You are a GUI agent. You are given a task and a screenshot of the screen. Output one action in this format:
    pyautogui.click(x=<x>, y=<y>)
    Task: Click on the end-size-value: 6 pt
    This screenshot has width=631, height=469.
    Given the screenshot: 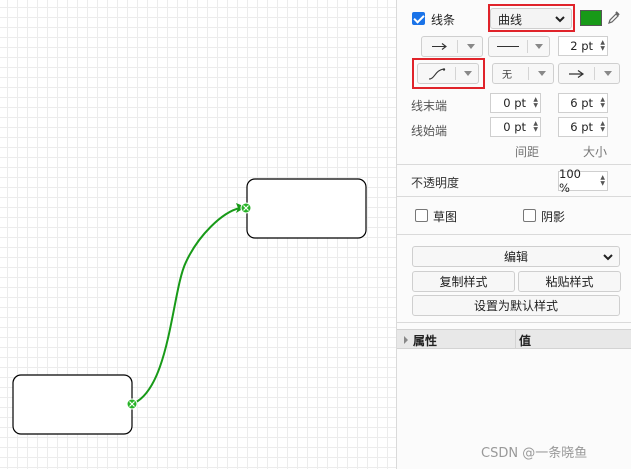 What is the action you would take?
    pyautogui.click(x=581, y=103)
    